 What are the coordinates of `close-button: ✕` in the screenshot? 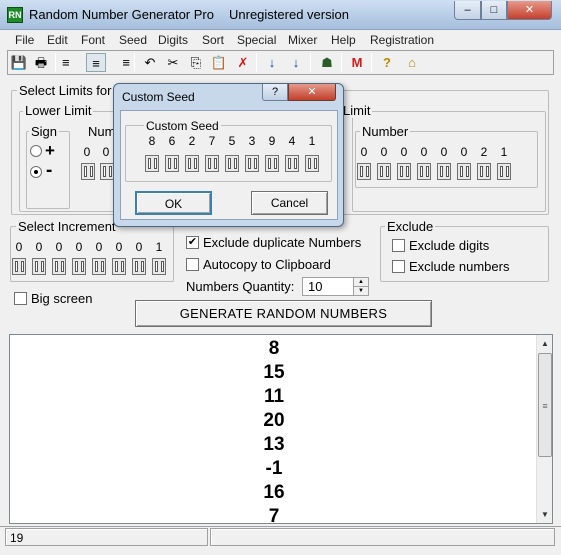 It's located at (529, 10).